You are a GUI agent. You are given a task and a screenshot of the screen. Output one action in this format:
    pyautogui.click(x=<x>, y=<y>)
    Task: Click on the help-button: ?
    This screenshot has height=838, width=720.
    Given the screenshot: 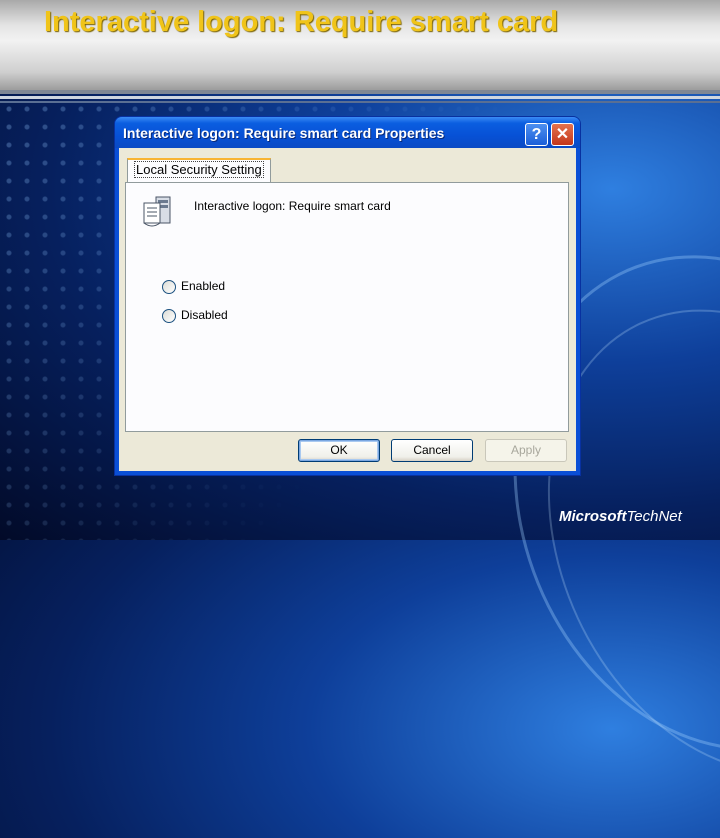 What is the action you would take?
    pyautogui.click(x=536, y=134)
    